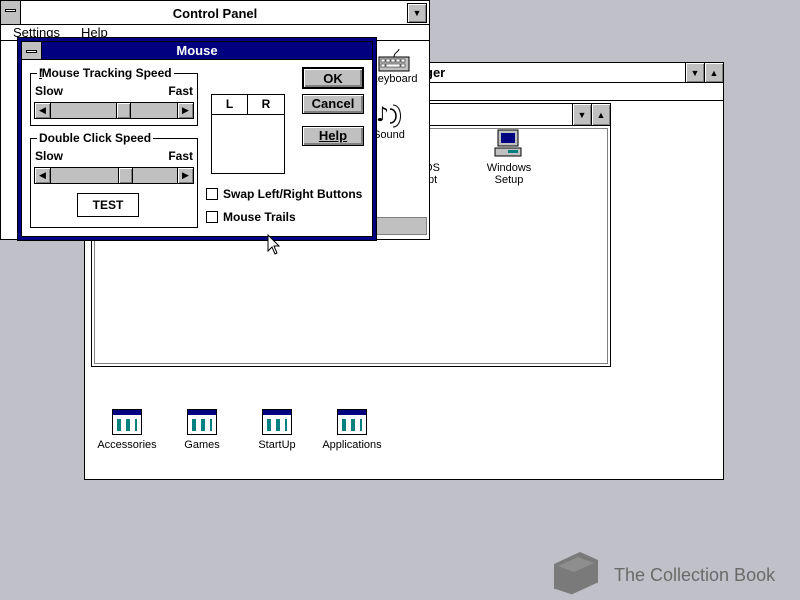  I want to click on group-applications: Applications, so click(352, 430).